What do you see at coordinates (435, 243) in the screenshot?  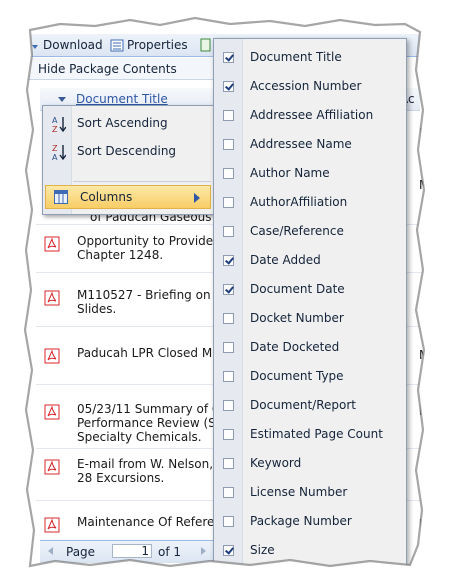 I see `accession-cell: ML111` at bounding box center [435, 243].